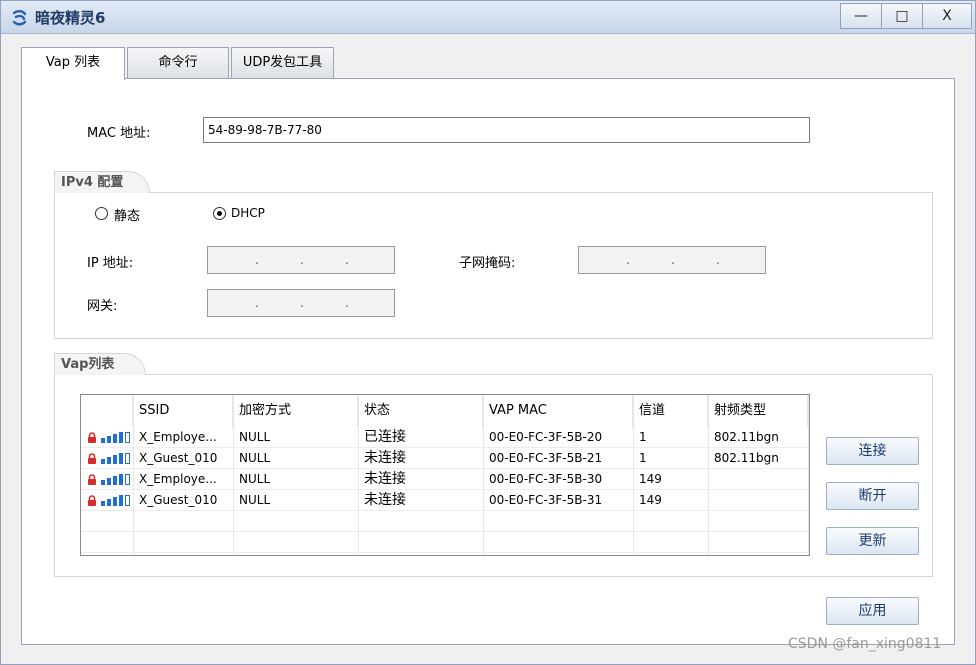 This screenshot has height=665, width=976. What do you see at coordinates (546, 458) in the screenshot?
I see `vap-mac-cell: 00-E0-FC-3F-5B-21` at bounding box center [546, 458].